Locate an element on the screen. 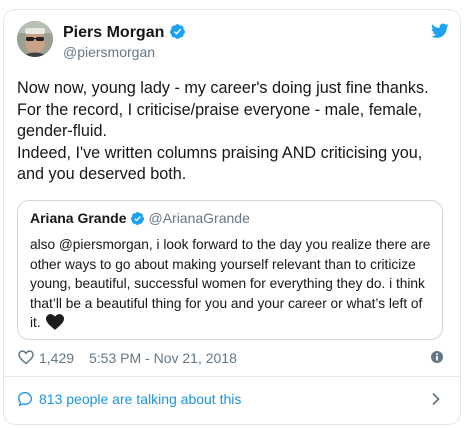  tweet-meta: 1,429 5:53 PM - Nov 21, 2018 is located at coordinates (230, 359).